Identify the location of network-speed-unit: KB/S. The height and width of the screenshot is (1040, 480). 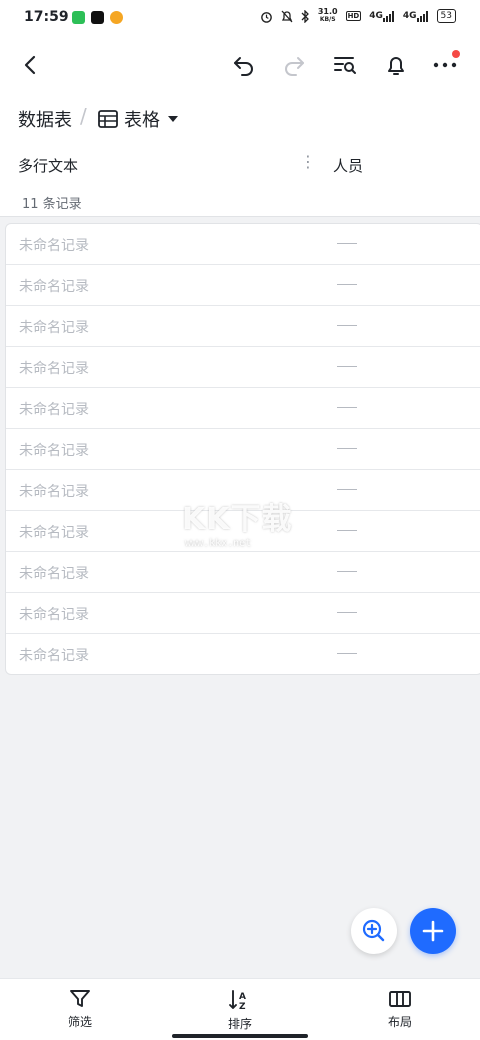
(327, 19).